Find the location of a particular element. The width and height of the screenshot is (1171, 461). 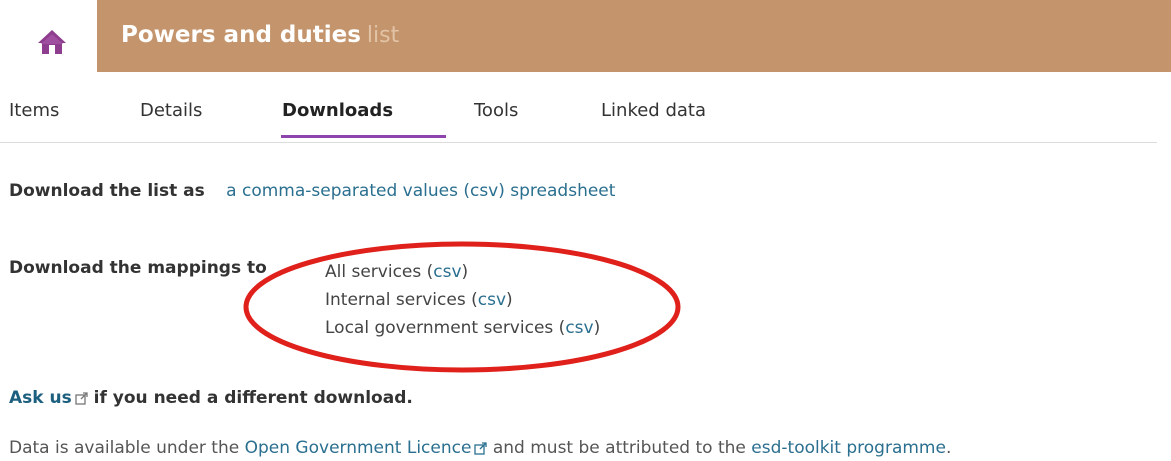

home-icon is located at coordinates (52, 42).